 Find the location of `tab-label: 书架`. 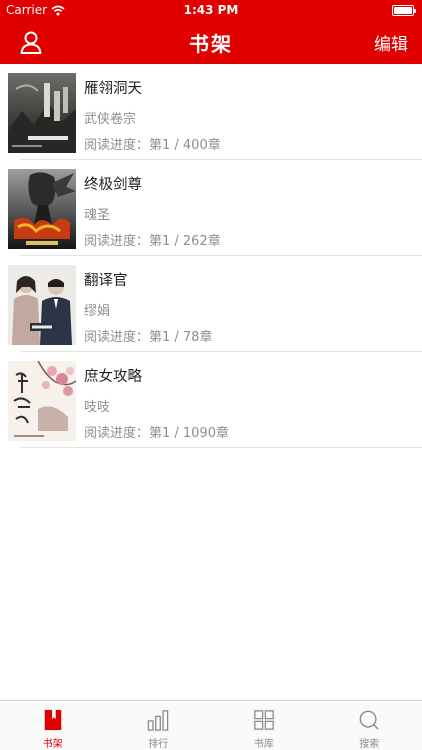

tab-label: 书架 is located at coordinates (52, 744).